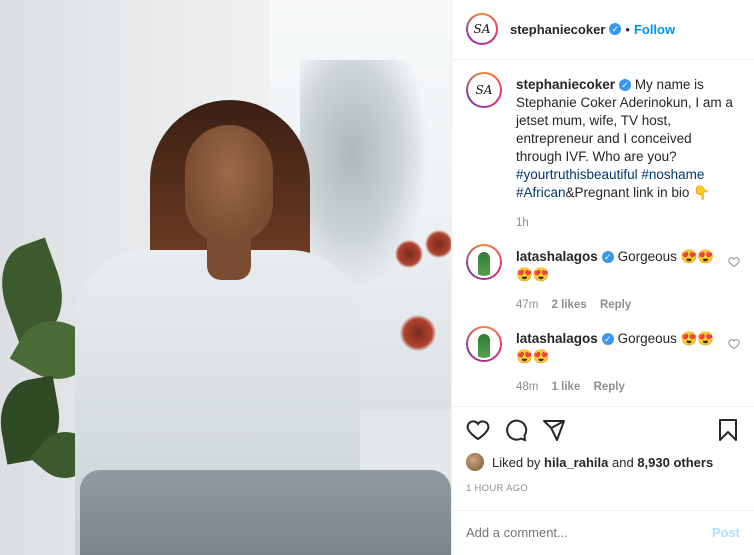 This screenshot has width=754, height=555. Describe the element at coordinates (527, 305) in the screenshot. I see `comment-time: 47m` at that location.